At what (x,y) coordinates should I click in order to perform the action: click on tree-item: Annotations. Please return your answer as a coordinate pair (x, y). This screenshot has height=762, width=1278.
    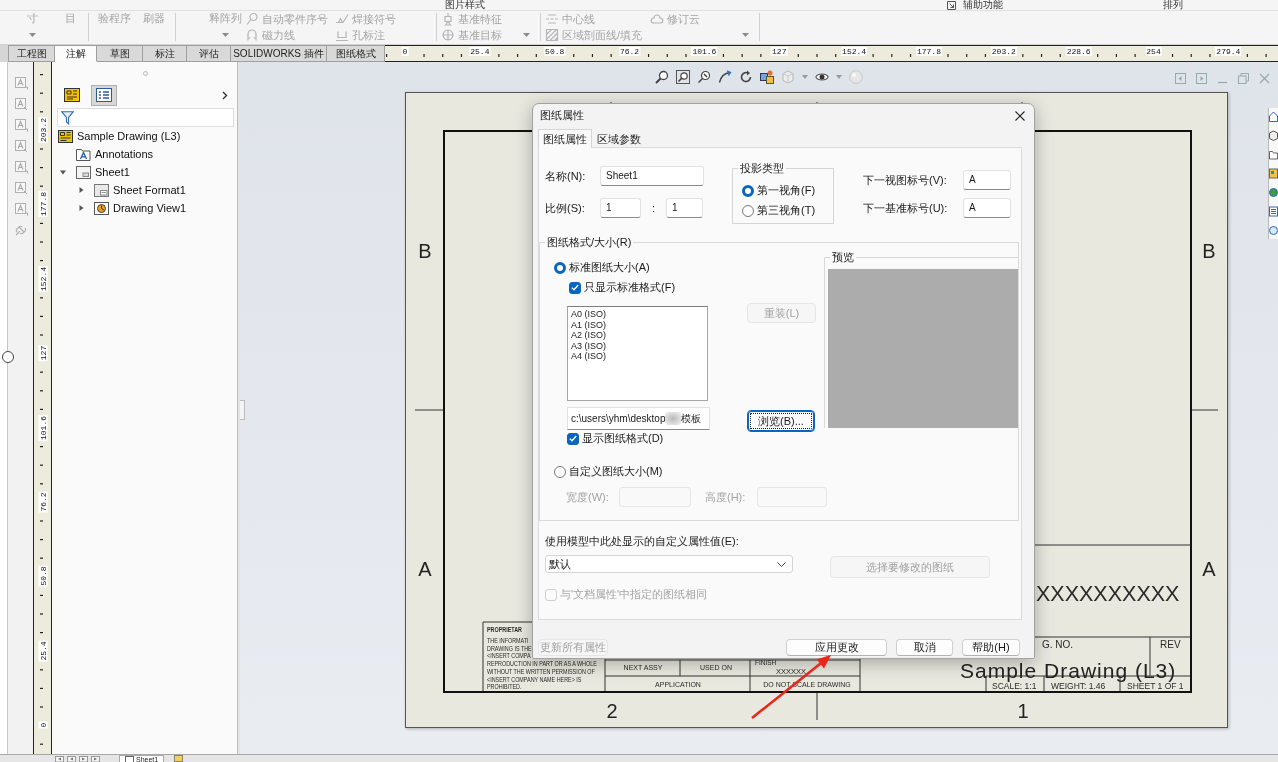
    Looking at the image, I should click on (105, 154).